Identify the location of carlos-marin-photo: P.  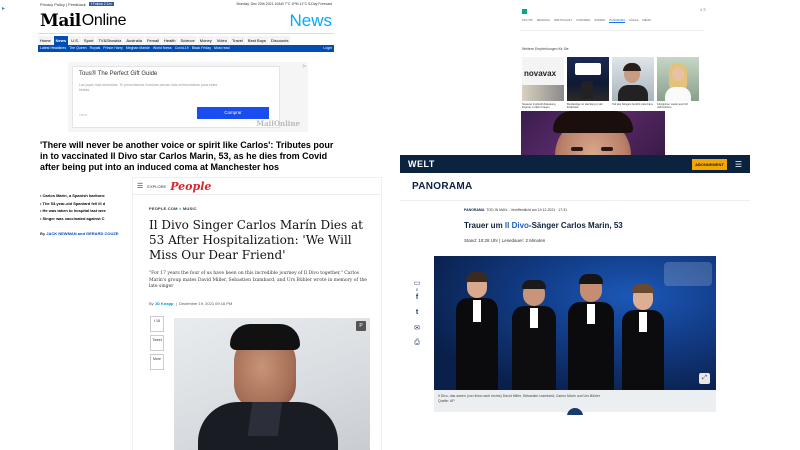
(272, 384).